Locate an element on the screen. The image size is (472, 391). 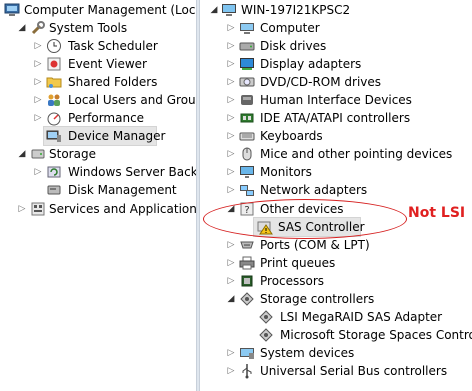
tree-item-shared-folders: ▷ Shared Folders is located at coordinates (98, 82).